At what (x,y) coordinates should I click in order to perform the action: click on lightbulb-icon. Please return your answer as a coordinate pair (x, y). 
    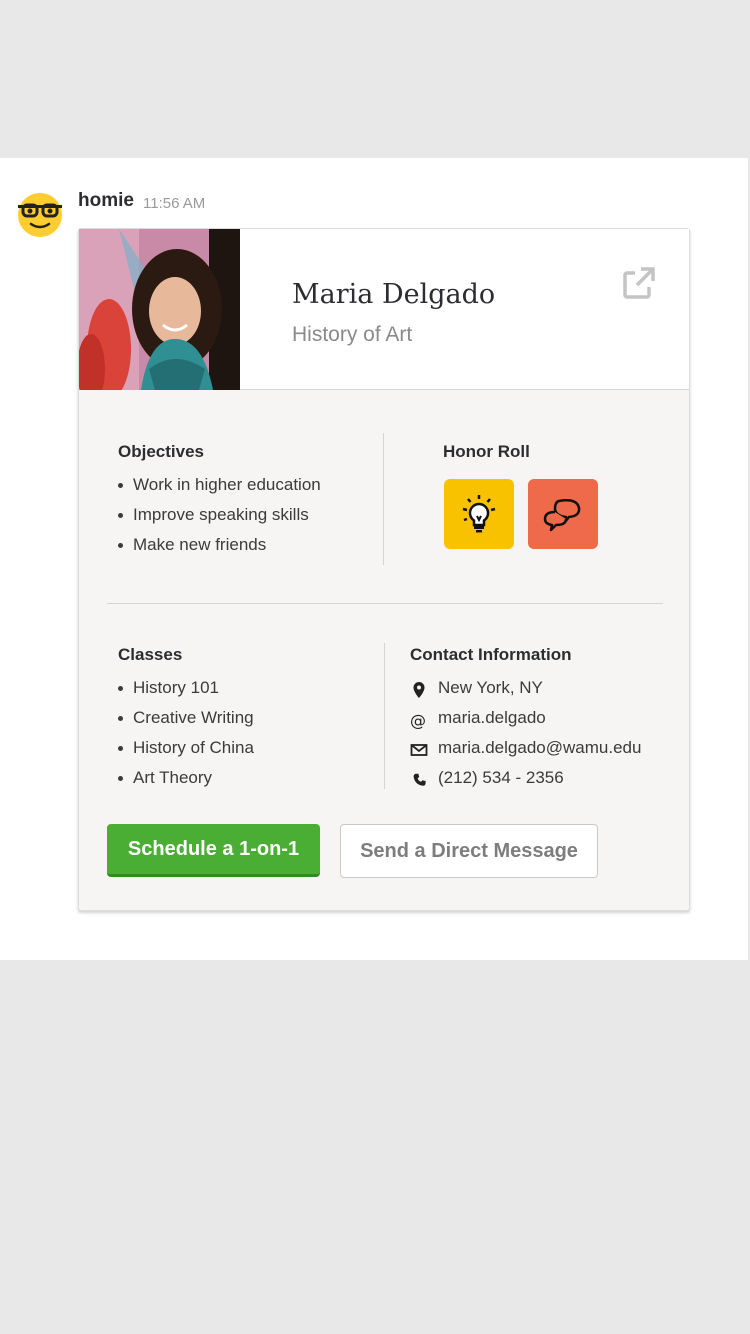
    Looking at the image, I should click on (479, 514).